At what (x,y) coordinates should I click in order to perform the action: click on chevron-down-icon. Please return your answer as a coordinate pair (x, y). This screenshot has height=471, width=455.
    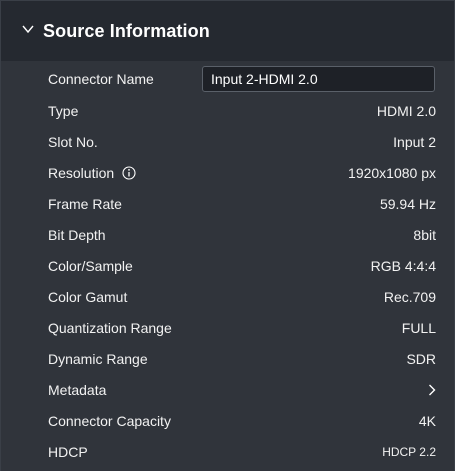
    Looking at the image, I should click on (28, 29).